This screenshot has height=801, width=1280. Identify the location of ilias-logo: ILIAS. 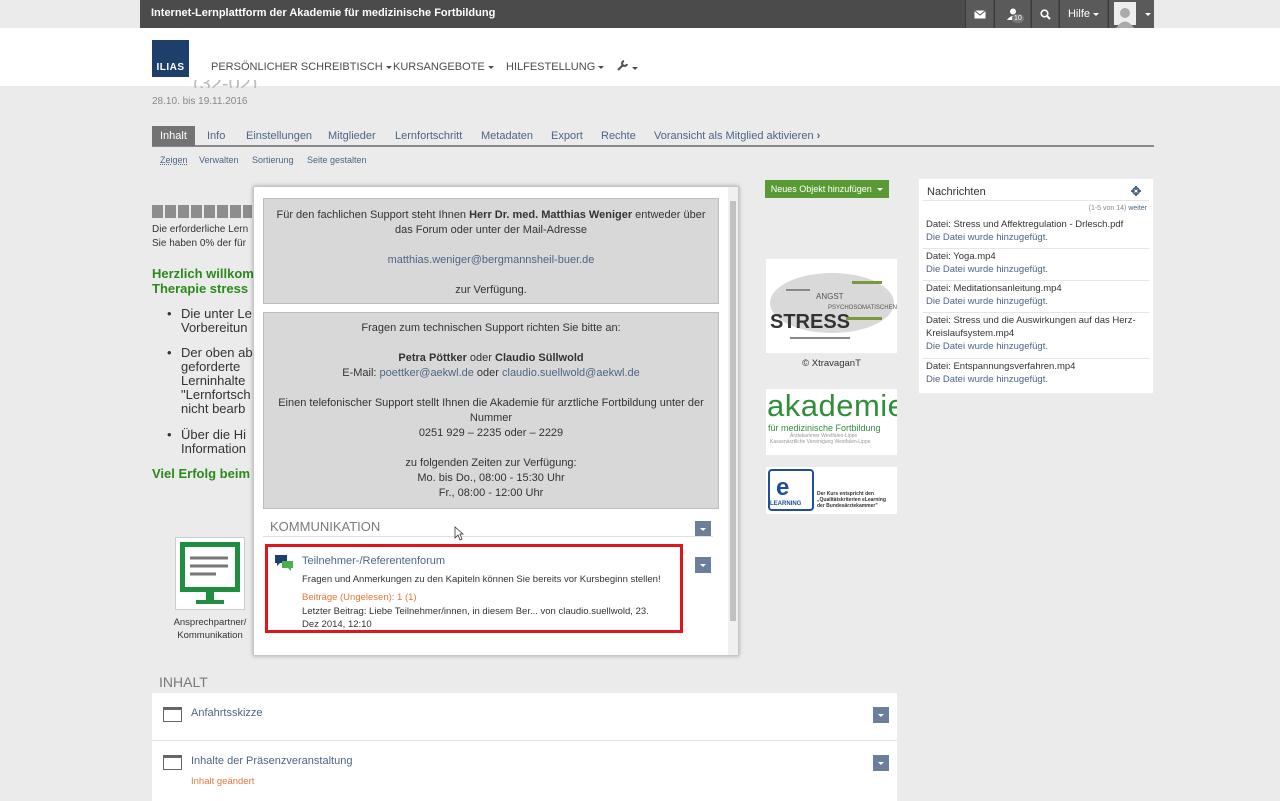
(170, 58).